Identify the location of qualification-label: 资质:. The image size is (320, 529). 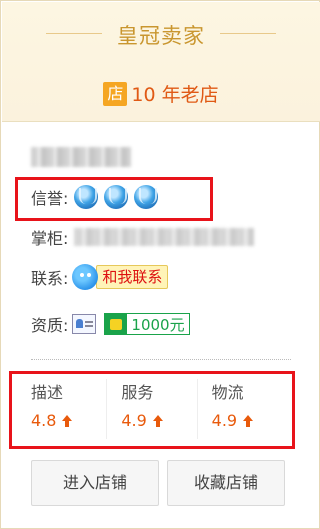
(50, 325).